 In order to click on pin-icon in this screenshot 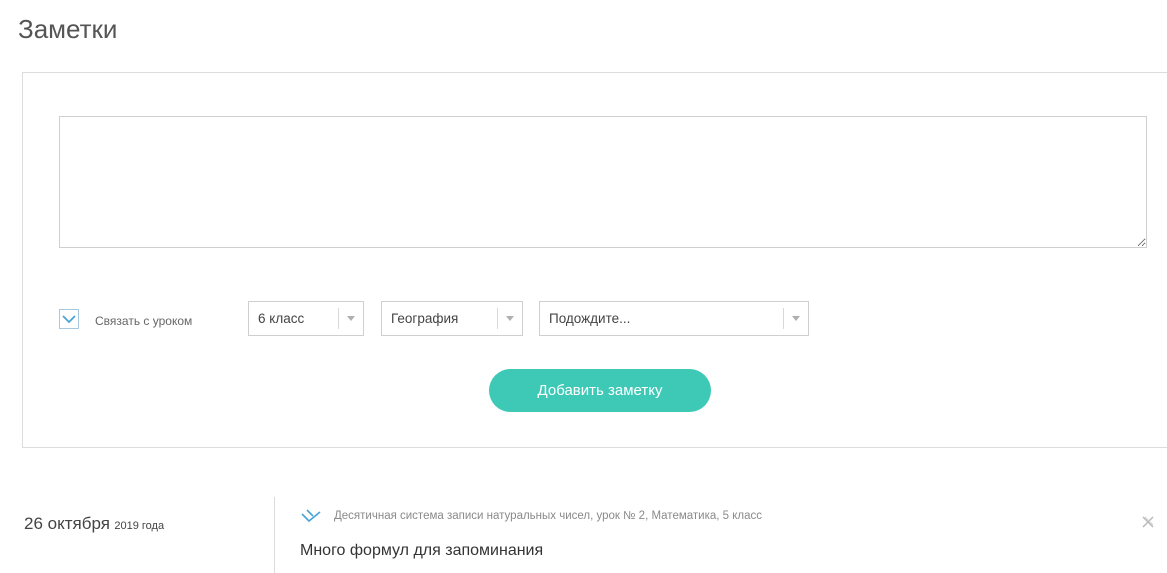, I will do `click(311, 516)`.